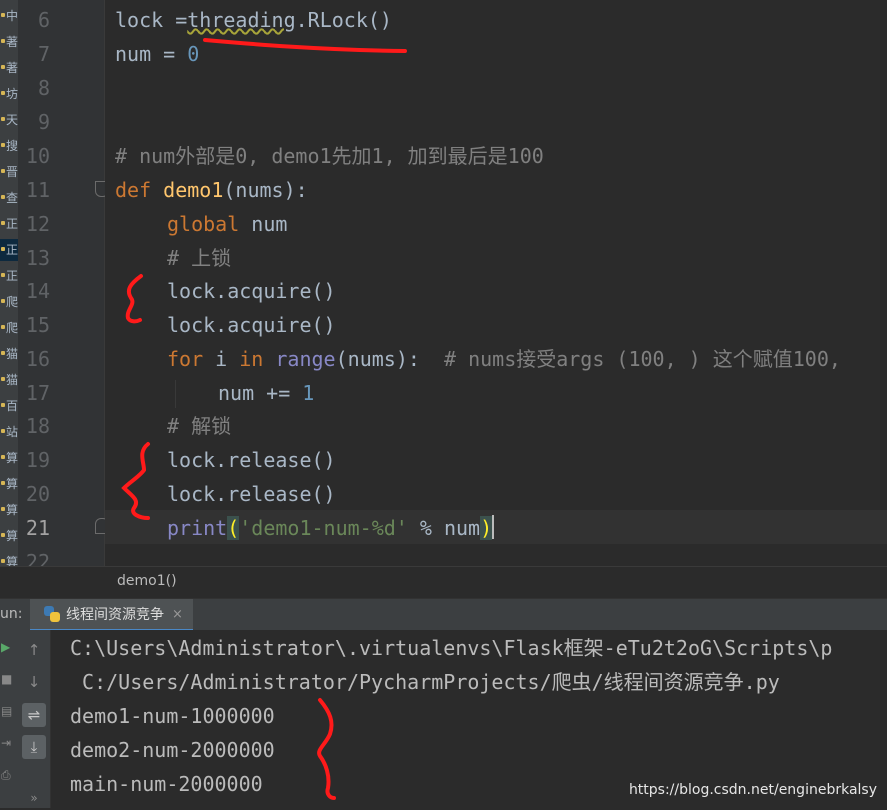 The width and height of the screenshot is (887, 810). Describe the element at coordinates (166, 784) in the screenshot. I see `console-line: main-num-2000000` at that location.